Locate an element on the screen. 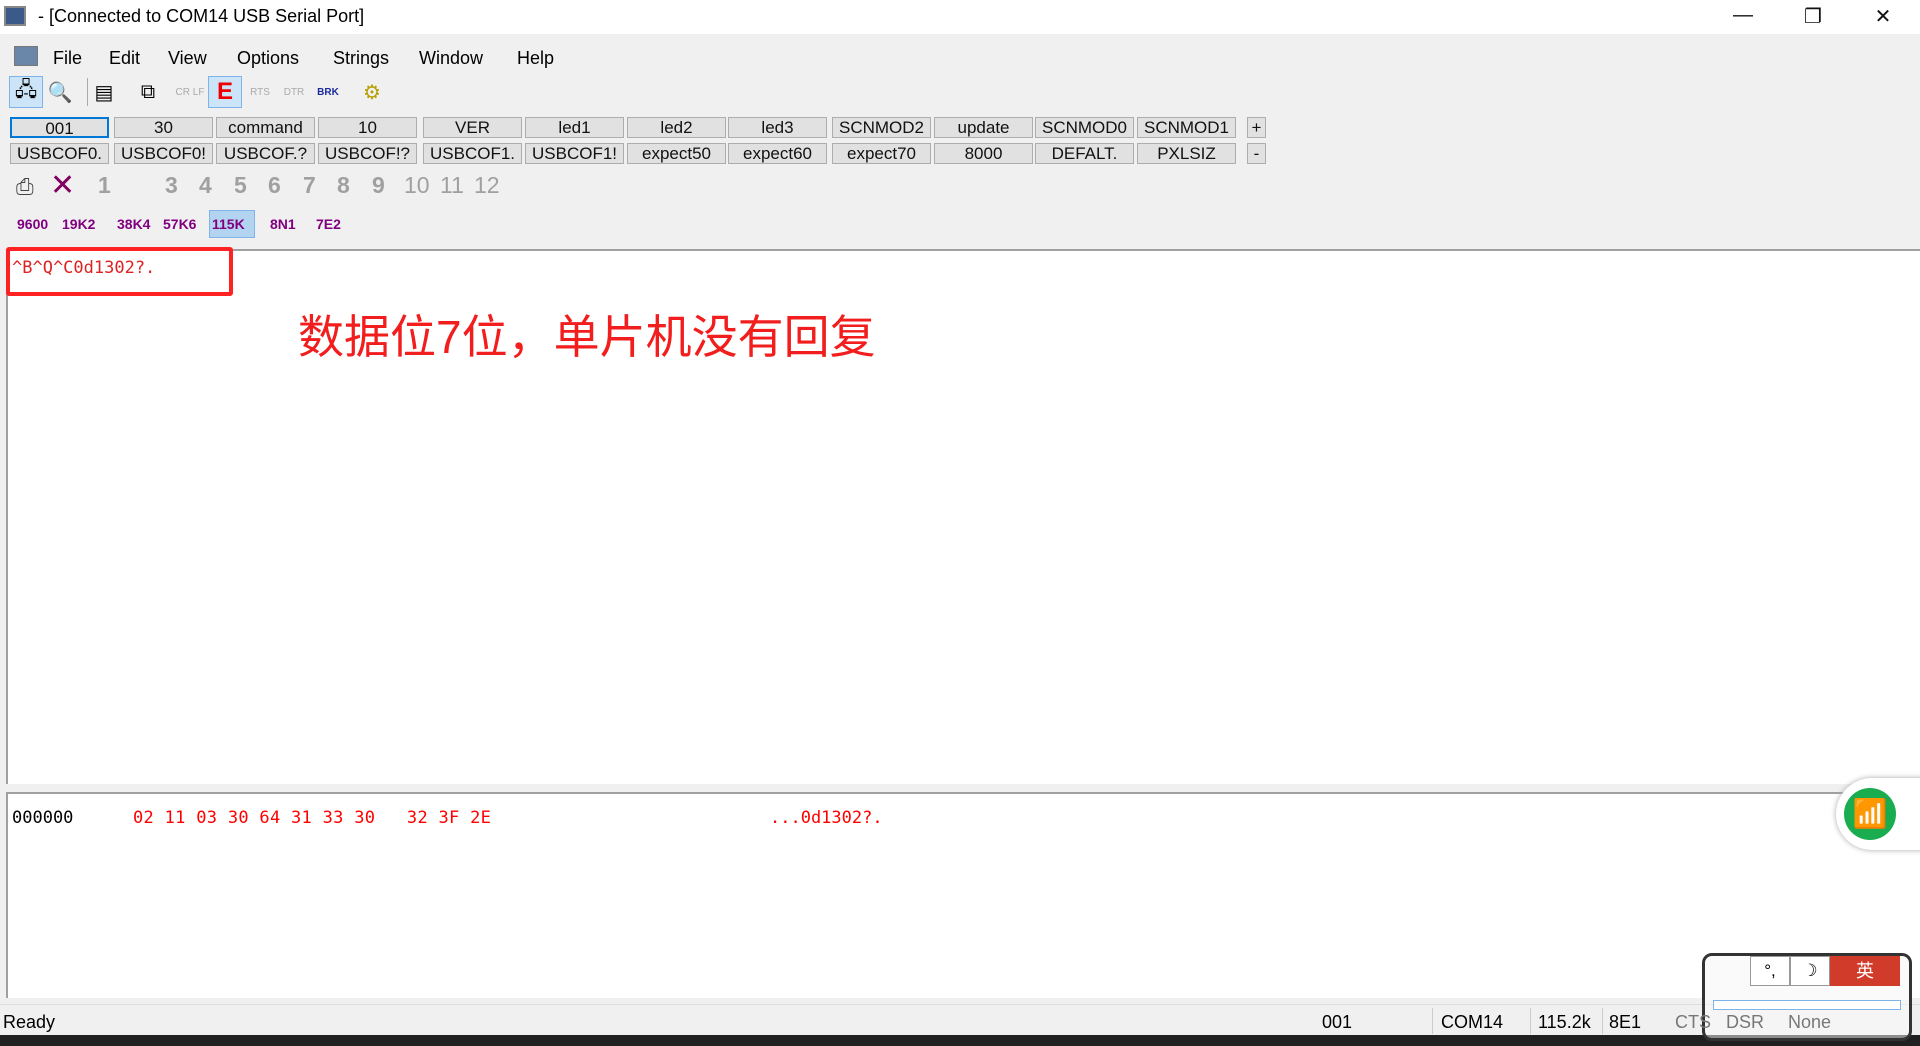  echo-icon: E is located at coordinates (225, 92).